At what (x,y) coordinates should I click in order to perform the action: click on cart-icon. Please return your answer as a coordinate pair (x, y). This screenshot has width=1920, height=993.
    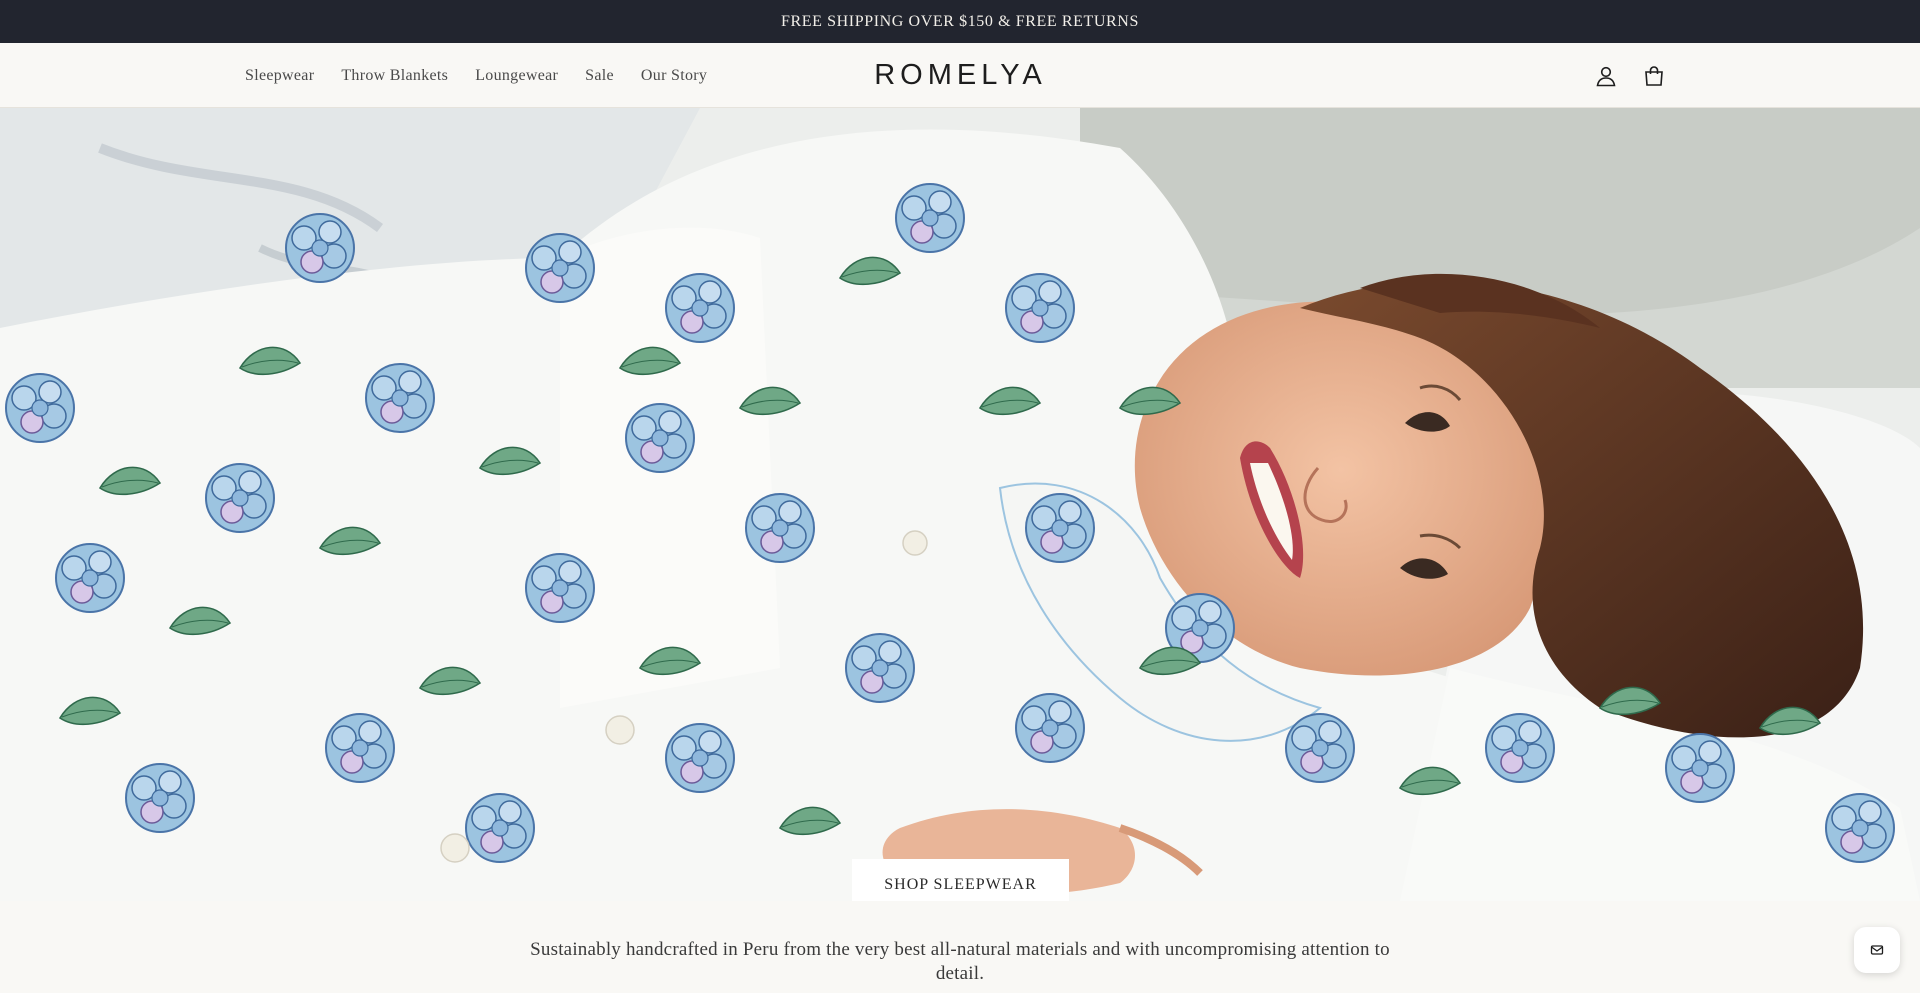
    Looking at the image, I should click on (1654, 75).